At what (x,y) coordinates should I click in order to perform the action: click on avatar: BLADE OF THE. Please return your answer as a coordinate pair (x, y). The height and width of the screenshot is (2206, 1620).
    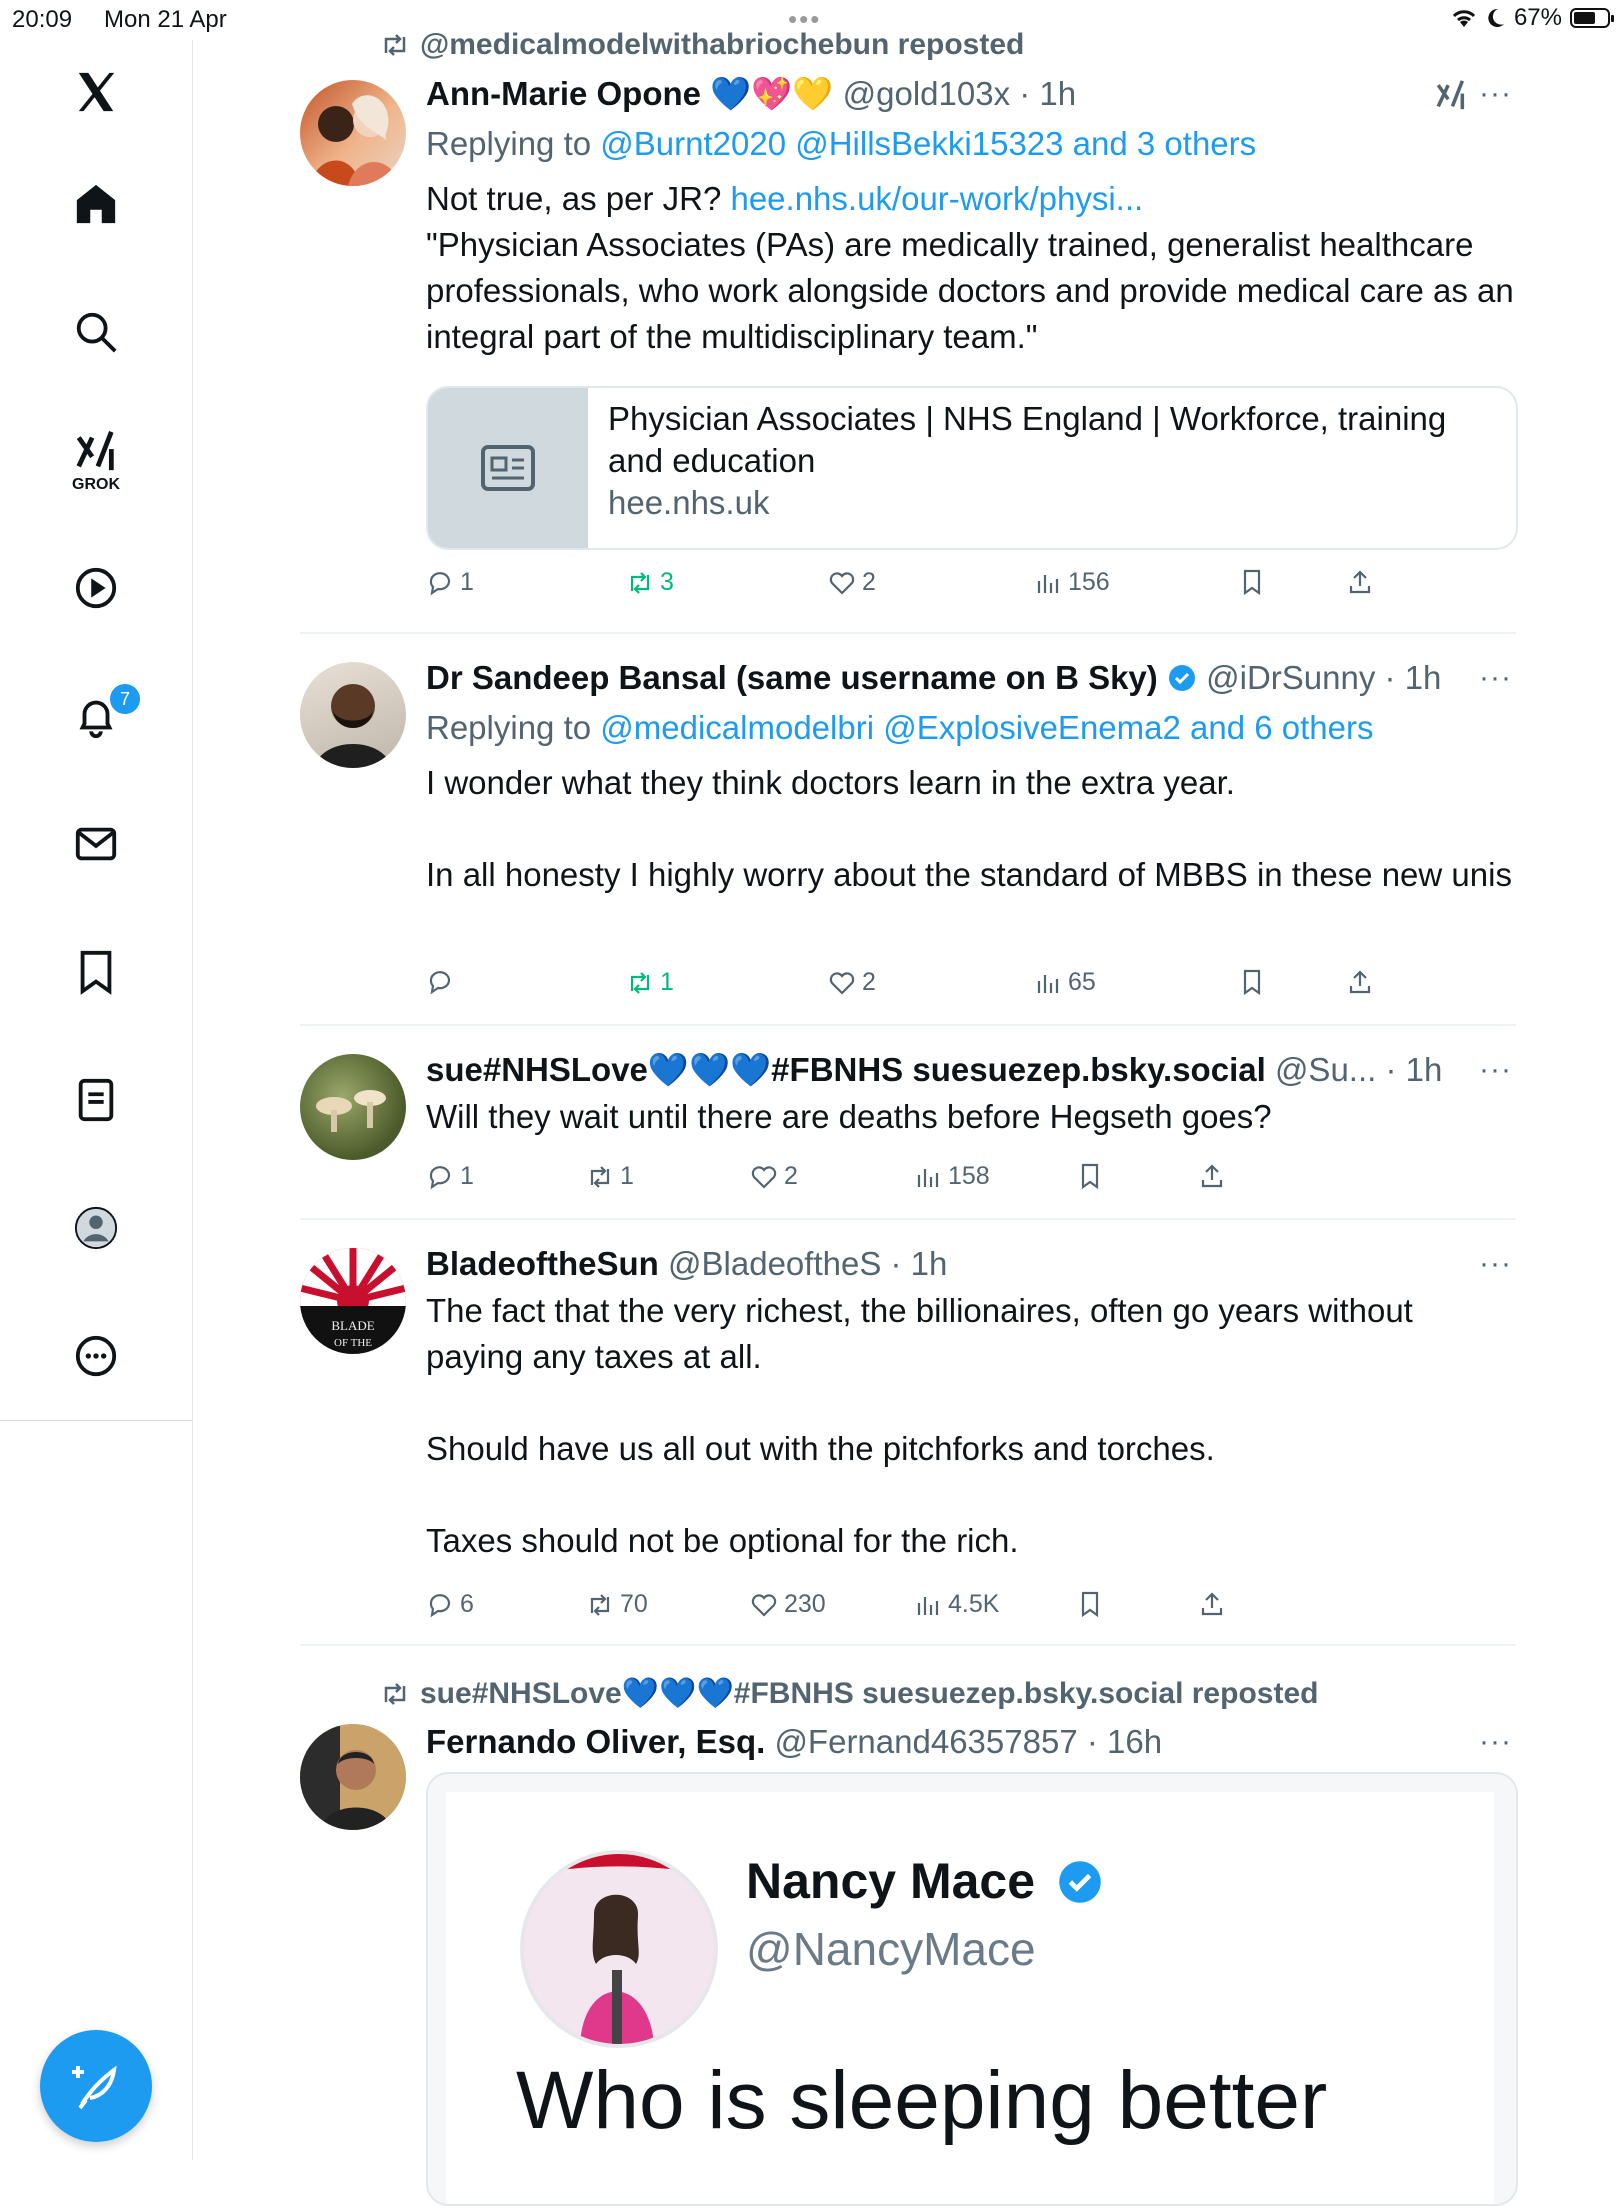
    Looking at the image, I should click on (353, 1301).